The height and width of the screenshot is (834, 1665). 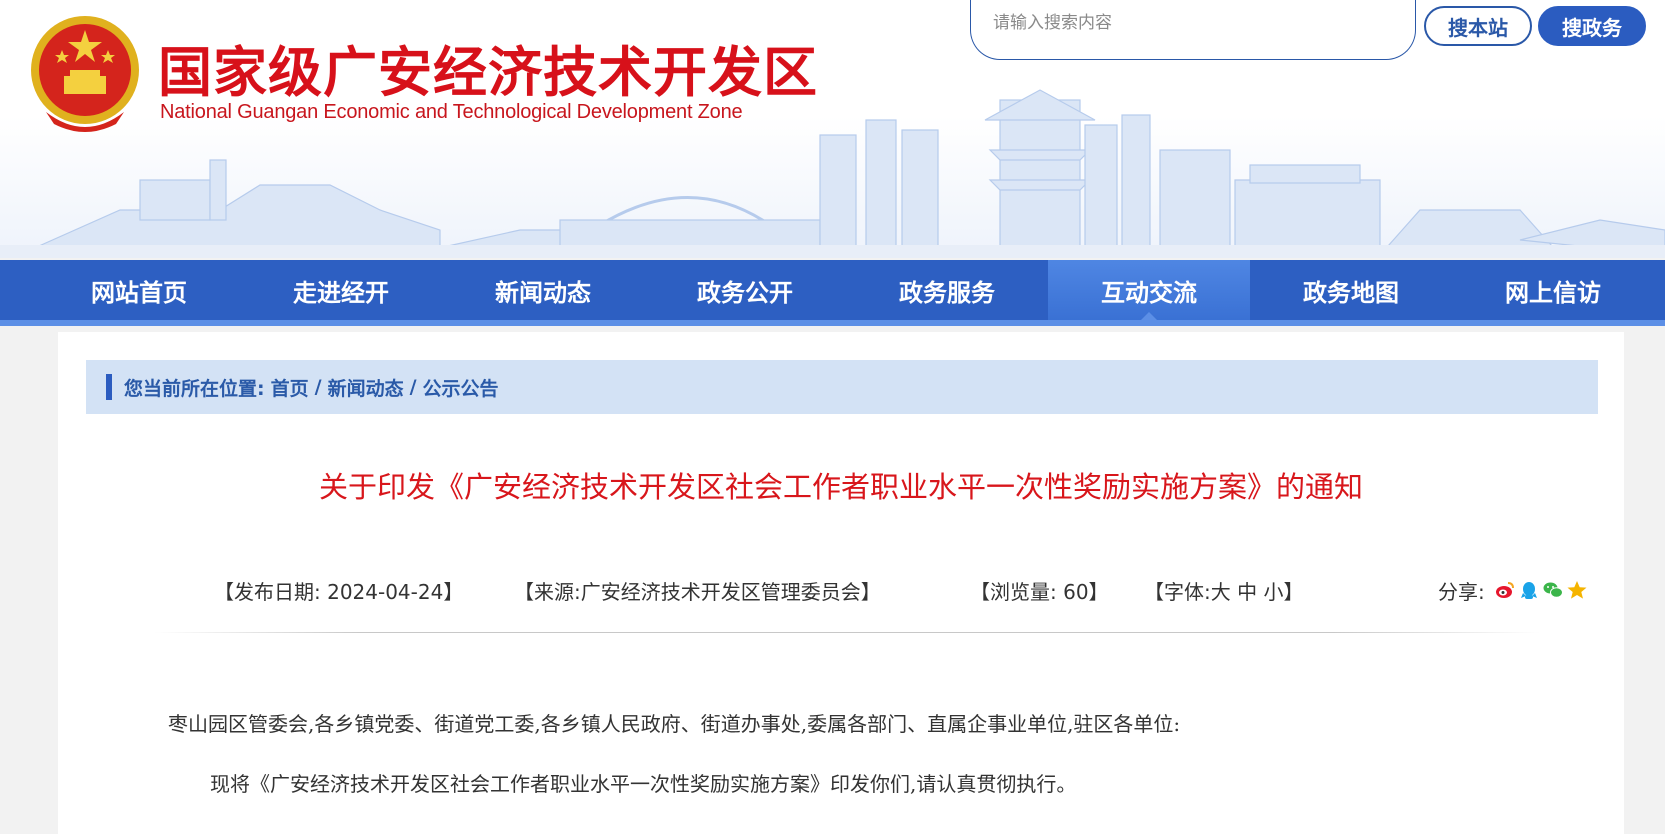 I want to click on main-nav: 网站首页 走进经开 新闻动态 政务公开 政务服务 互动交流 政务地图 网上信访, so click(x=832, y=293).